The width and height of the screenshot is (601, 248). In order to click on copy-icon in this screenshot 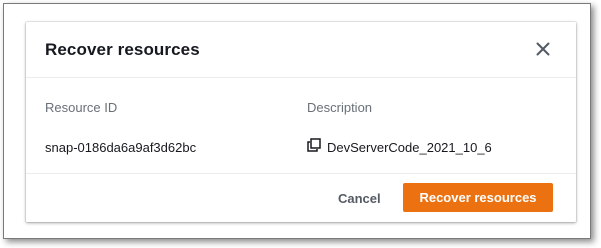, I will do `click(314, 145)`.